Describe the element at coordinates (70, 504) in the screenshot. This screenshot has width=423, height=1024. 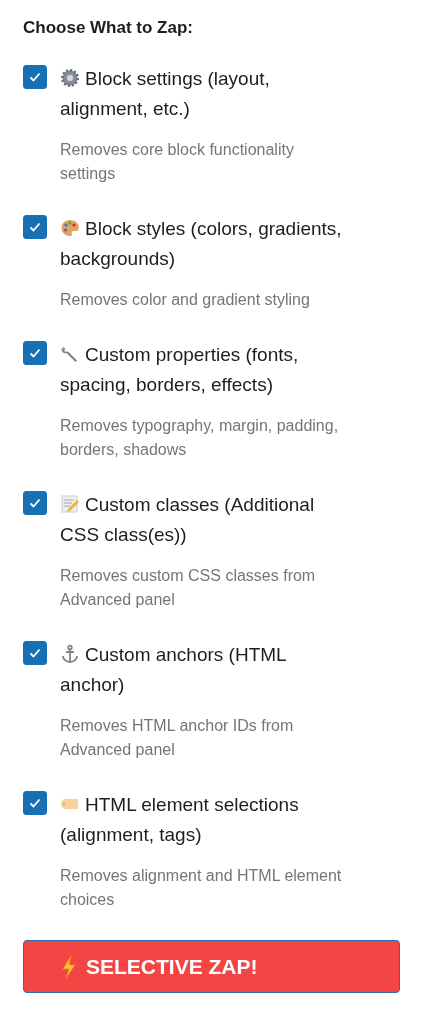
I see `memo-icon` at that location.